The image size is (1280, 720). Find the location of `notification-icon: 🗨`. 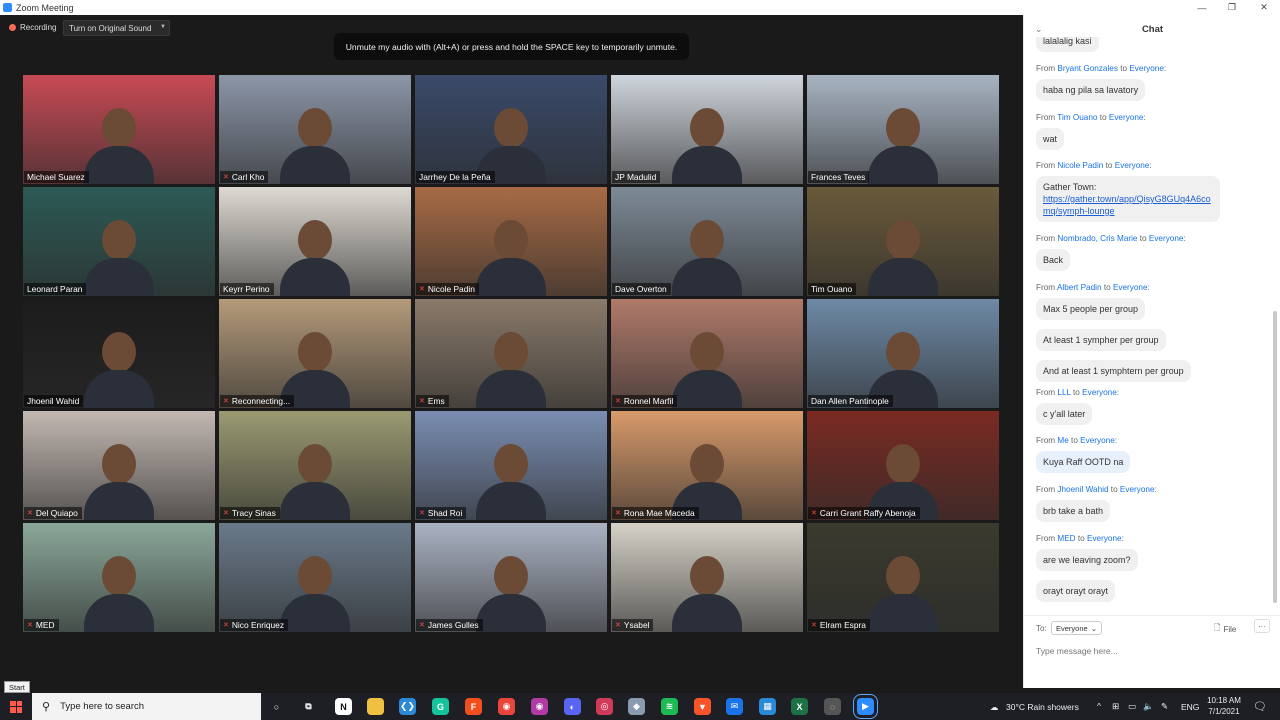

notification-icon: 🗨 is located at coordinates (1260, 706).